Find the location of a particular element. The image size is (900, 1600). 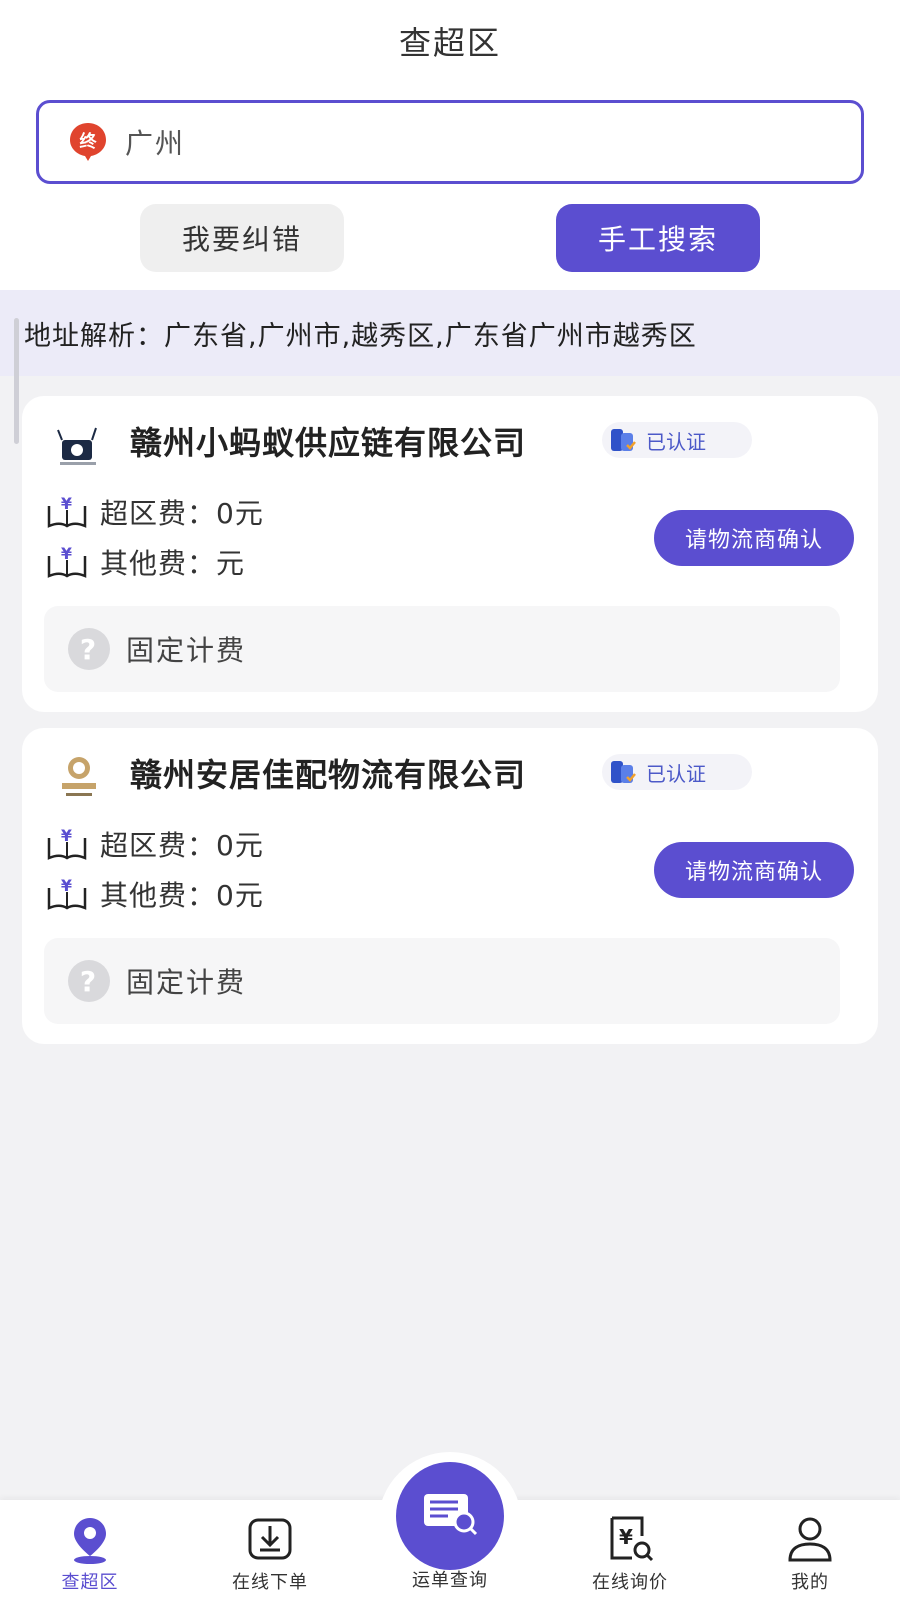

other-fee-row: ¥ 其他费：0元 is located at coordinates (155, 894).